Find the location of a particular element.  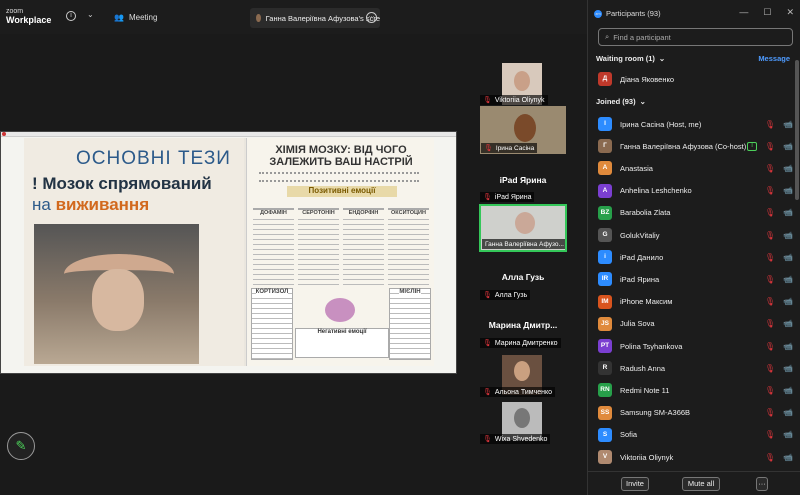

meeting-menu: 👥 Meeting is located at coordinates (135, 17).